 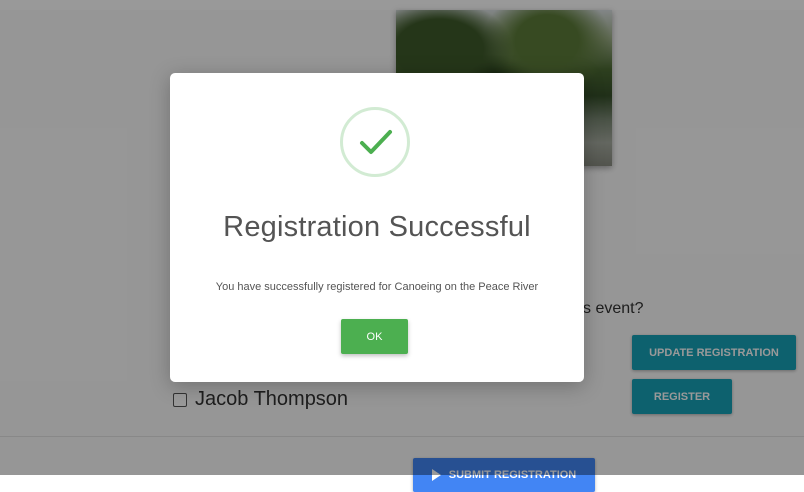 What do you see at coordinates (375, 142) in the screenshot?
I see `checkmark-icon` at bounding box center [375, 142].